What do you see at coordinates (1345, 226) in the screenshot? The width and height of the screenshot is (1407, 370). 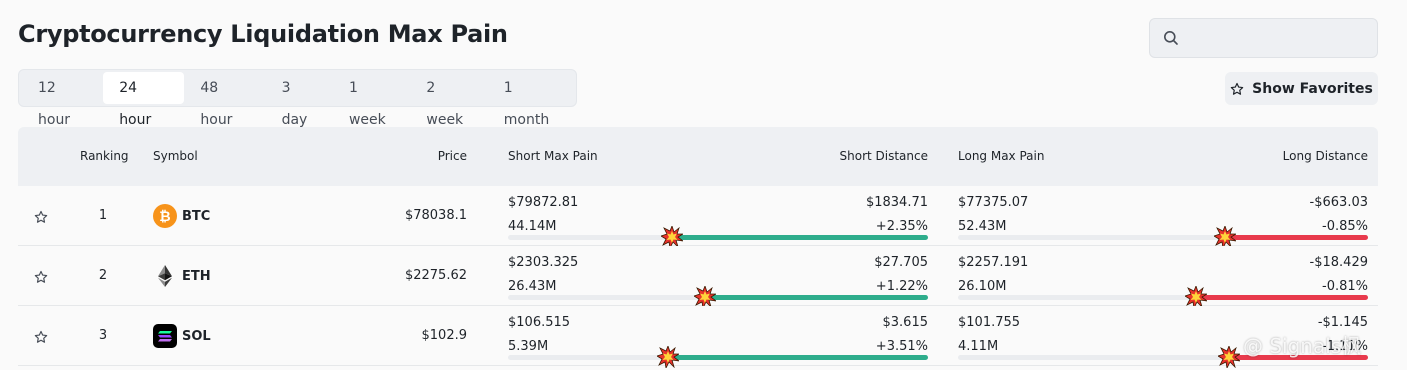 I see `long-distance-percent: -0.85%` at bounding box center [1345, 226].